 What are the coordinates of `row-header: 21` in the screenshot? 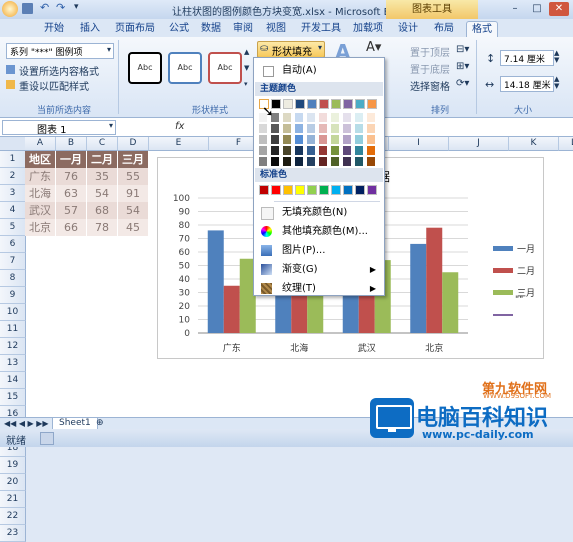 It's located at (13, 499).